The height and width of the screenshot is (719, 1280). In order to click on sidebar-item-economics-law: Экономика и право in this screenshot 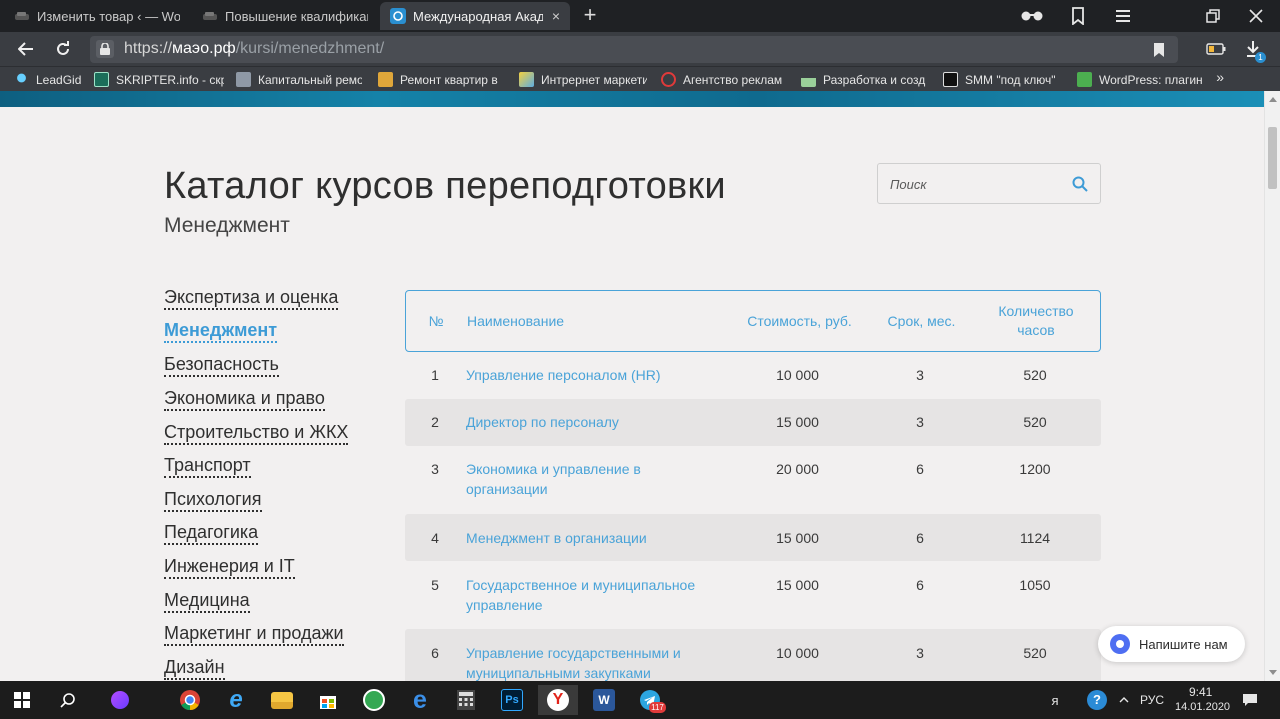, I will do `click(244, 399)`.